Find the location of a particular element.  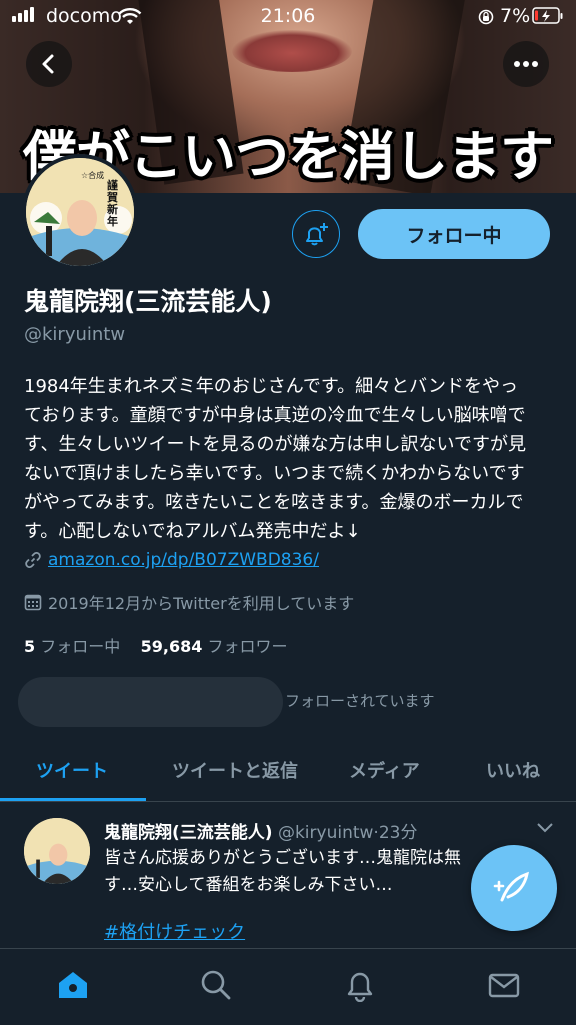

nav-messages is located at coordinates (504, 985).